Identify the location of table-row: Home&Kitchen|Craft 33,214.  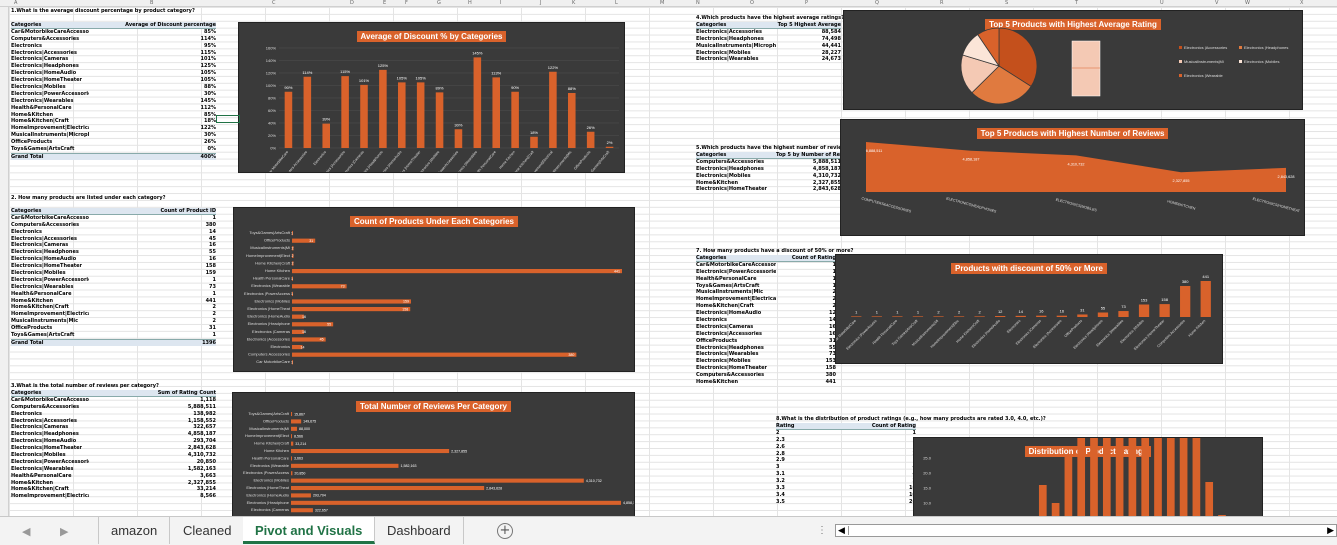
(113, 489).